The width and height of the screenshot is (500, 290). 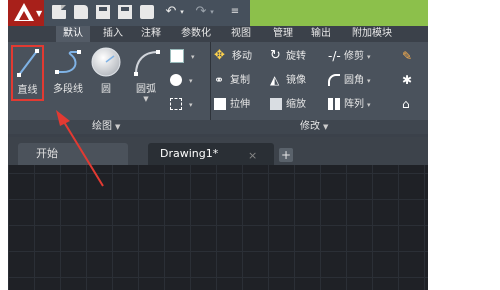 I want to click on arc-label: 圆弧, so click(x=146, y=89).